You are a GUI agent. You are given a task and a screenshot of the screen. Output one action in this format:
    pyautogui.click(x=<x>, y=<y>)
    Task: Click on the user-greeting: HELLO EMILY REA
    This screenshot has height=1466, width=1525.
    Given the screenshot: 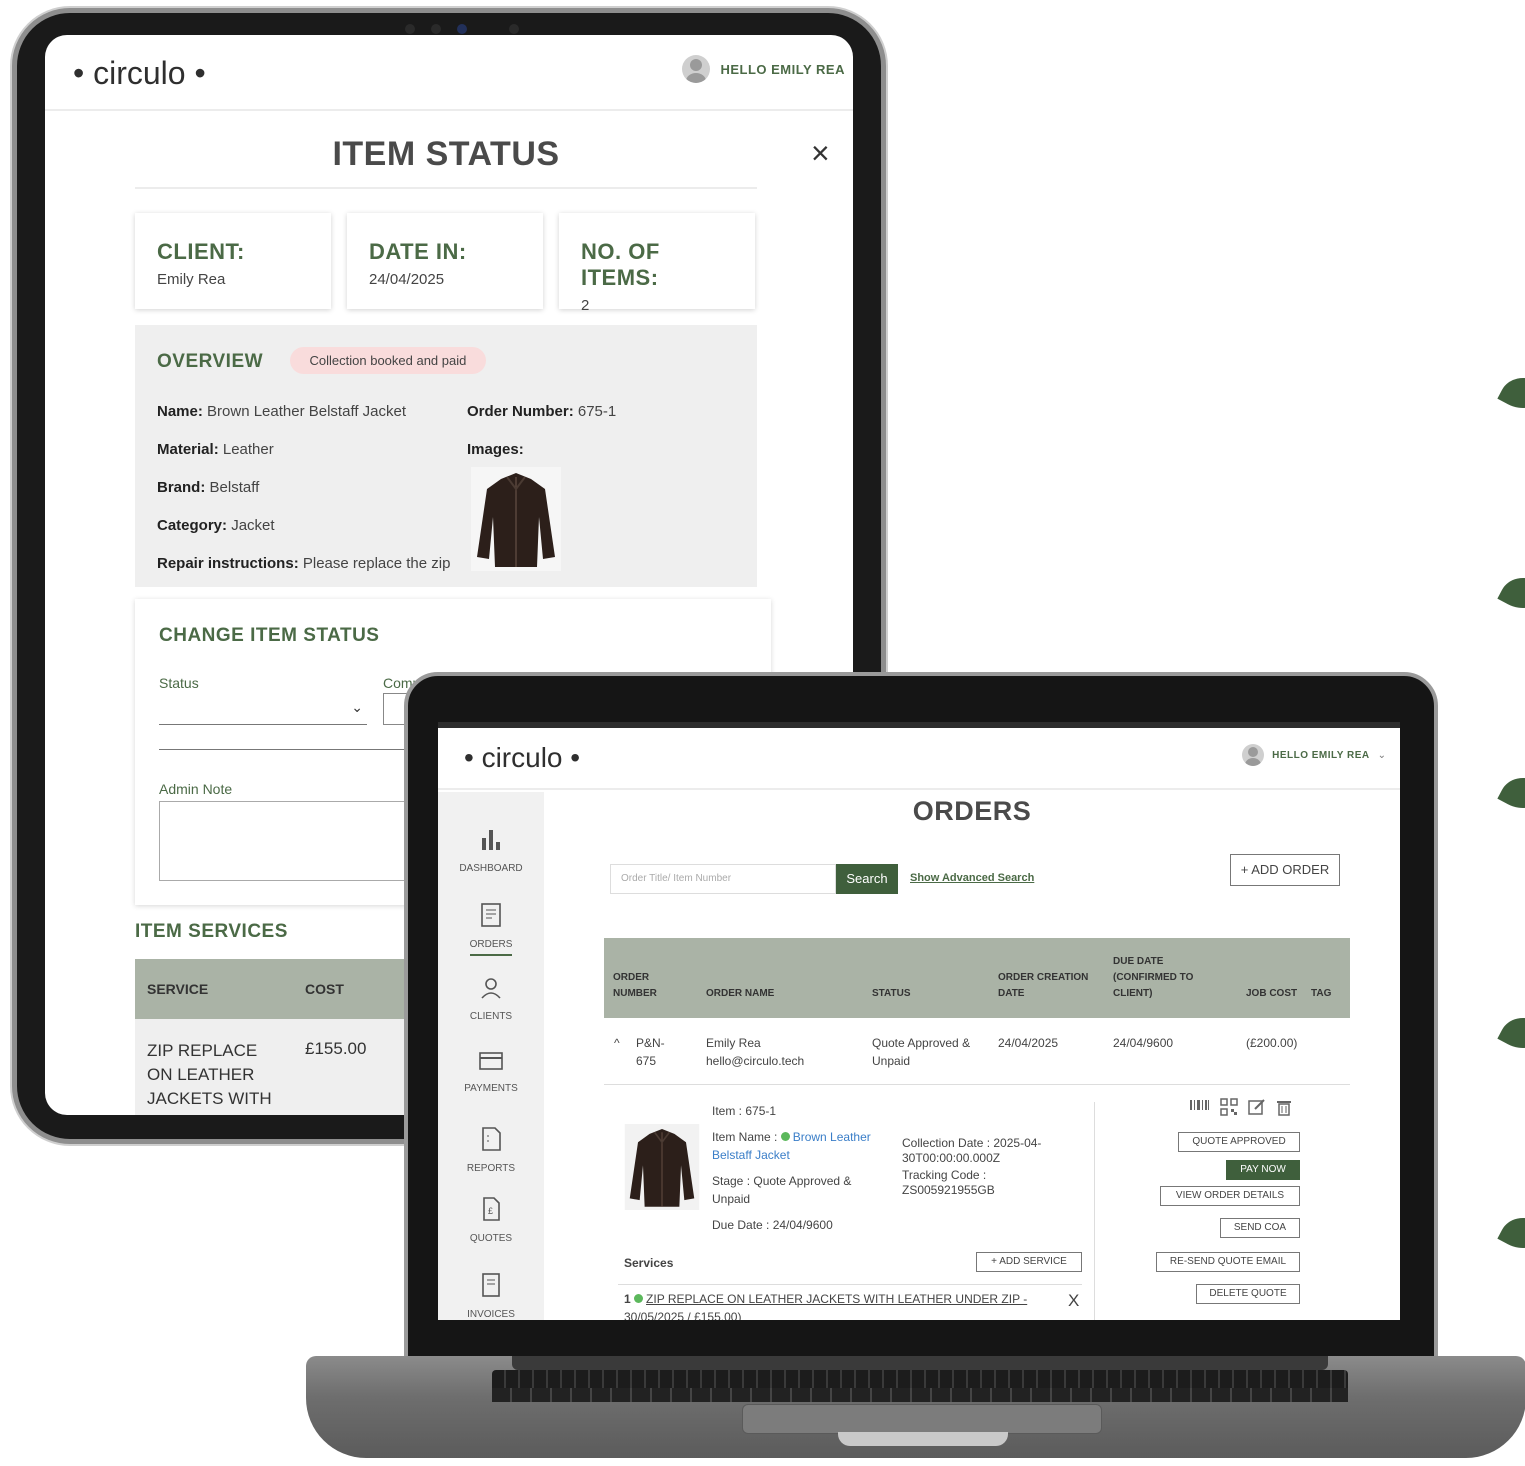 What is the action you would take?
    pyautogui.click(x=1321, y=755)
    